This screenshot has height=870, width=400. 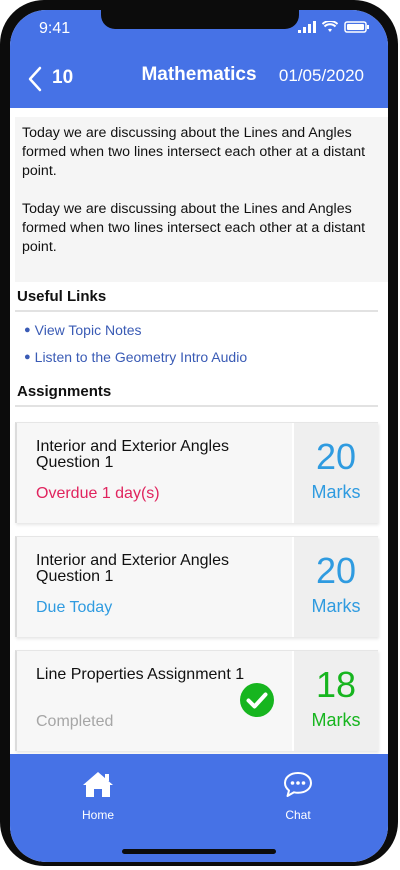 I want to click on link-geometry-intro-audio: ● Listen to the Geometry Intro Audio, so click(x=135, y=357).